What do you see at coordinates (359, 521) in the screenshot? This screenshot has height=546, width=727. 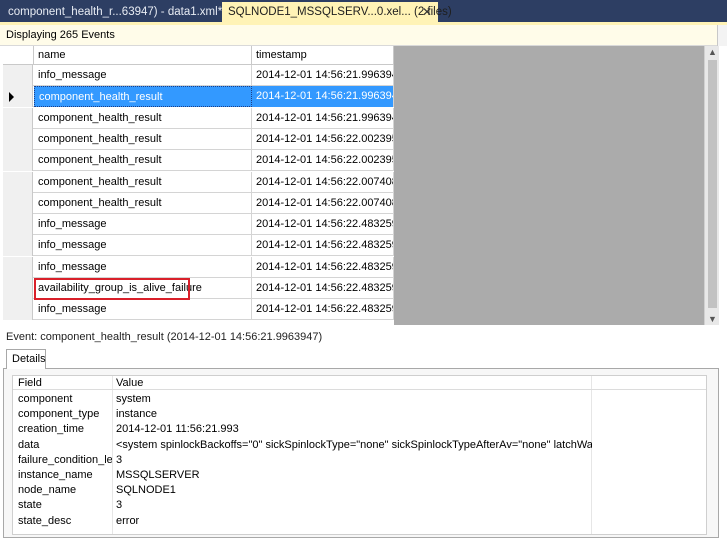 I see `detail-row: state_desc error` at bounding box center [359, 521].